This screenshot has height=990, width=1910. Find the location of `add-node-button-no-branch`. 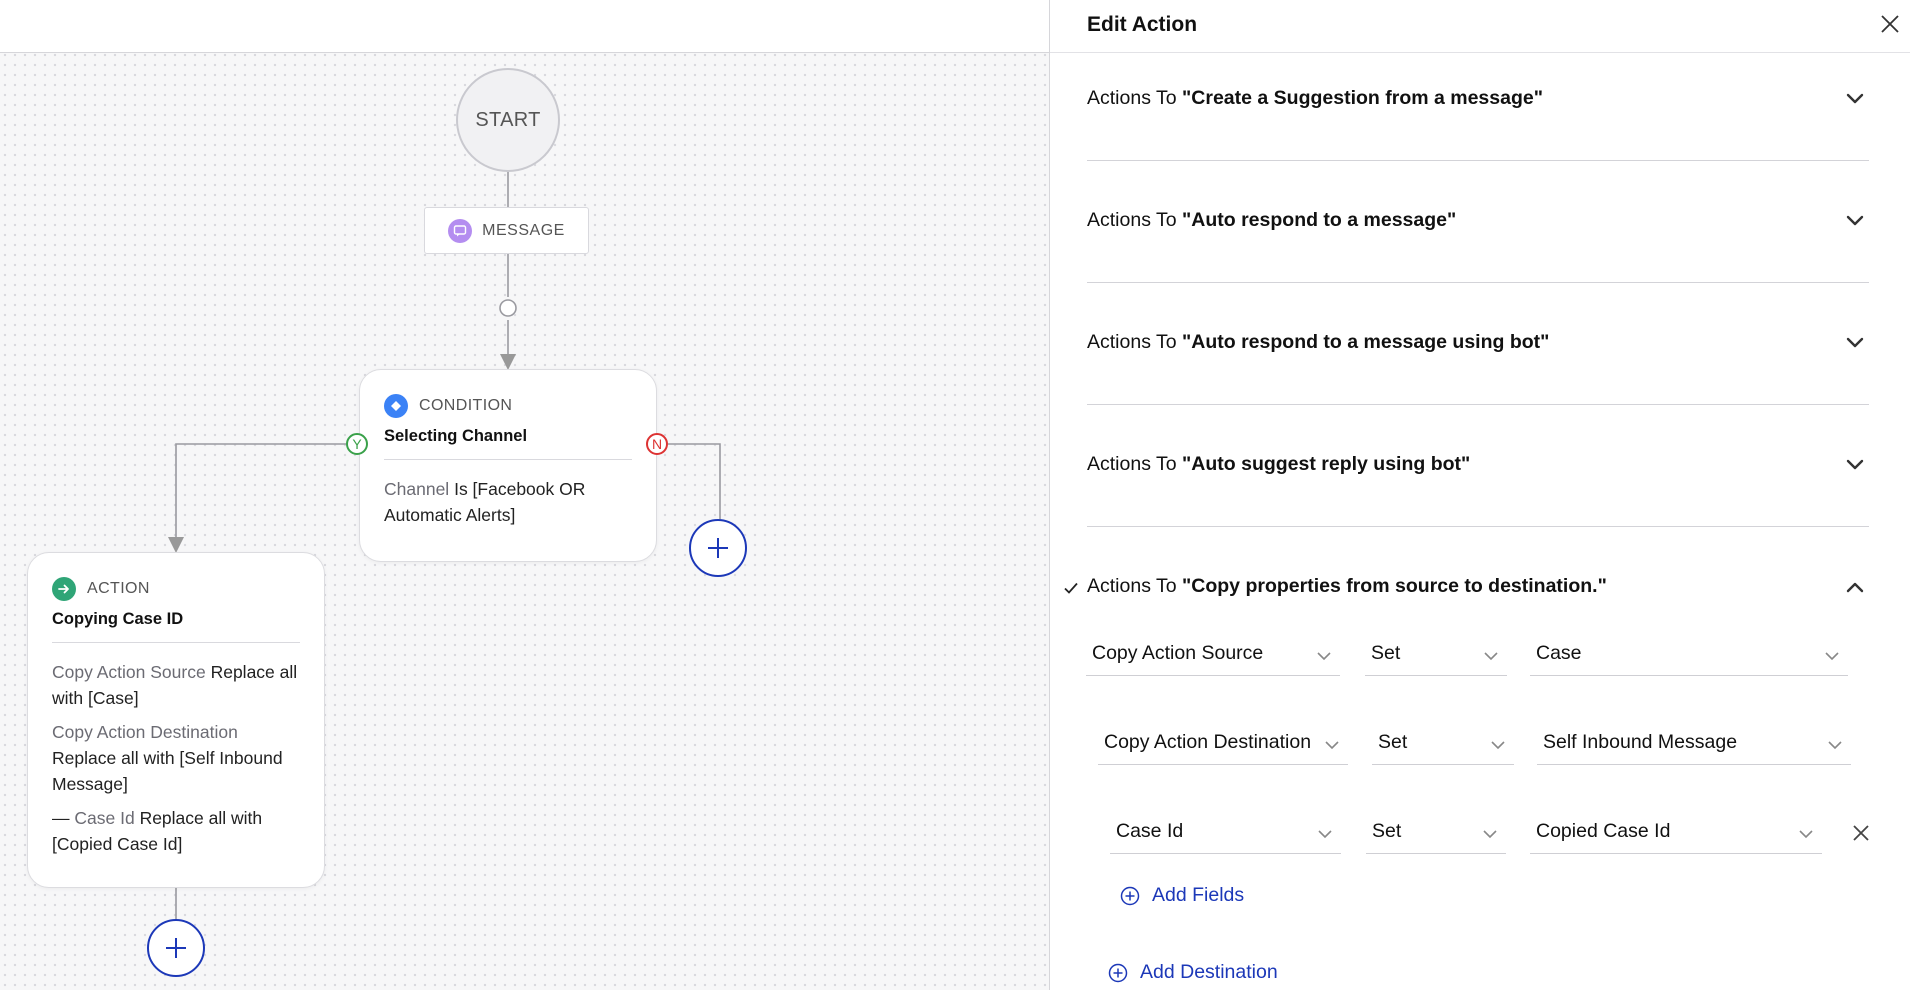

add-node-button-no-branch is located at coordinates (718, 548).